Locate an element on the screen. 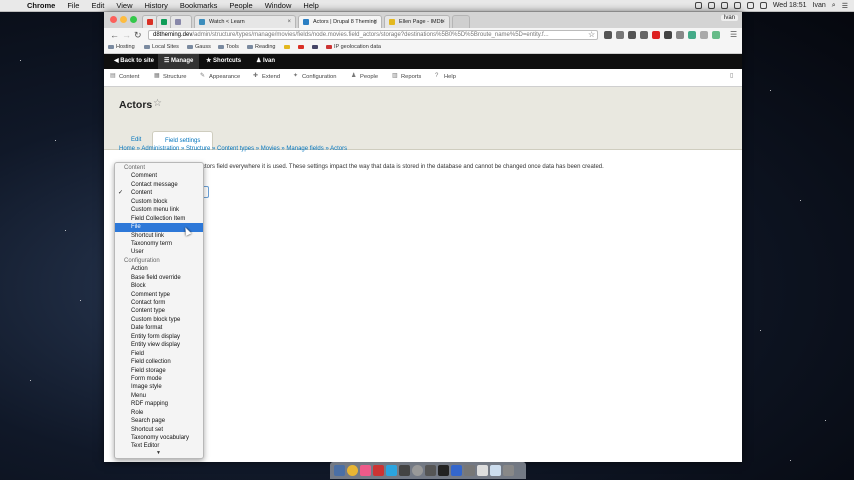 The image size is (854, 480). scroll-down-arrow-icon: ▼ is located at coordinates (158, 453).